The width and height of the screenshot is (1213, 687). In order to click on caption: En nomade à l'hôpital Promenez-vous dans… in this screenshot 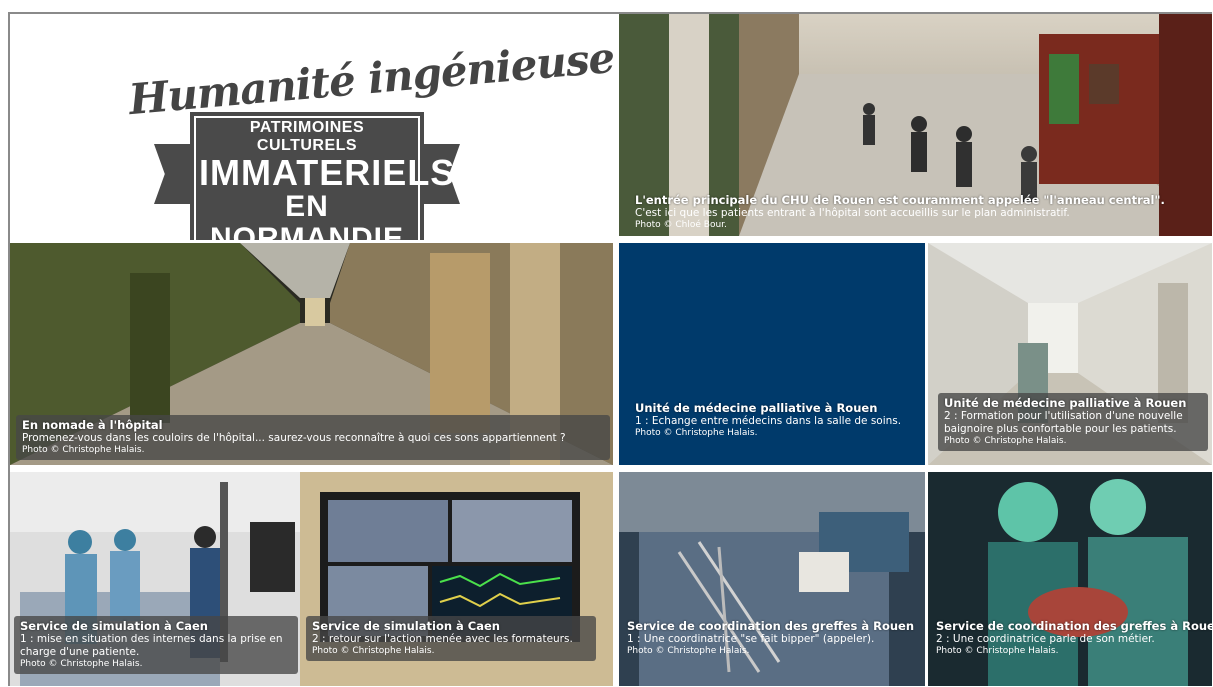, I will do `click(313, 437)`.